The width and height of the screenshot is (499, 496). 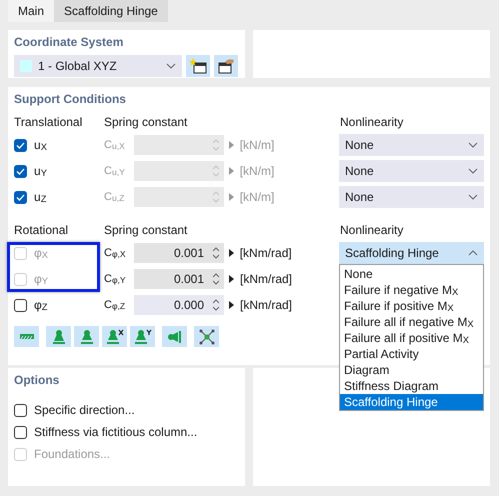 I want to click on ground-icon, so click(x=26, y=337).